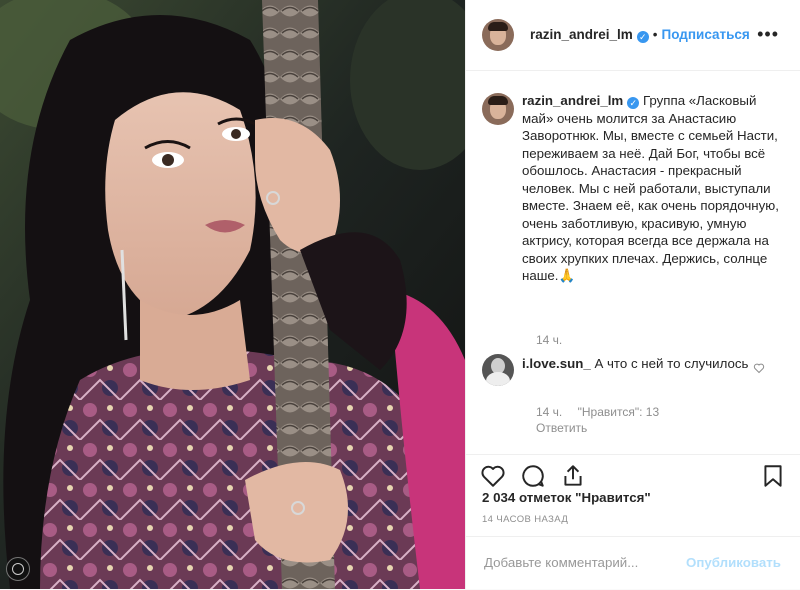 The image size is (800, 590). What do you see at coordinates (525, 519) in the screenshot?
I see `post-time-ago: 14 ЧАСОВ НАЗАД` at bounding box center [525, 519].